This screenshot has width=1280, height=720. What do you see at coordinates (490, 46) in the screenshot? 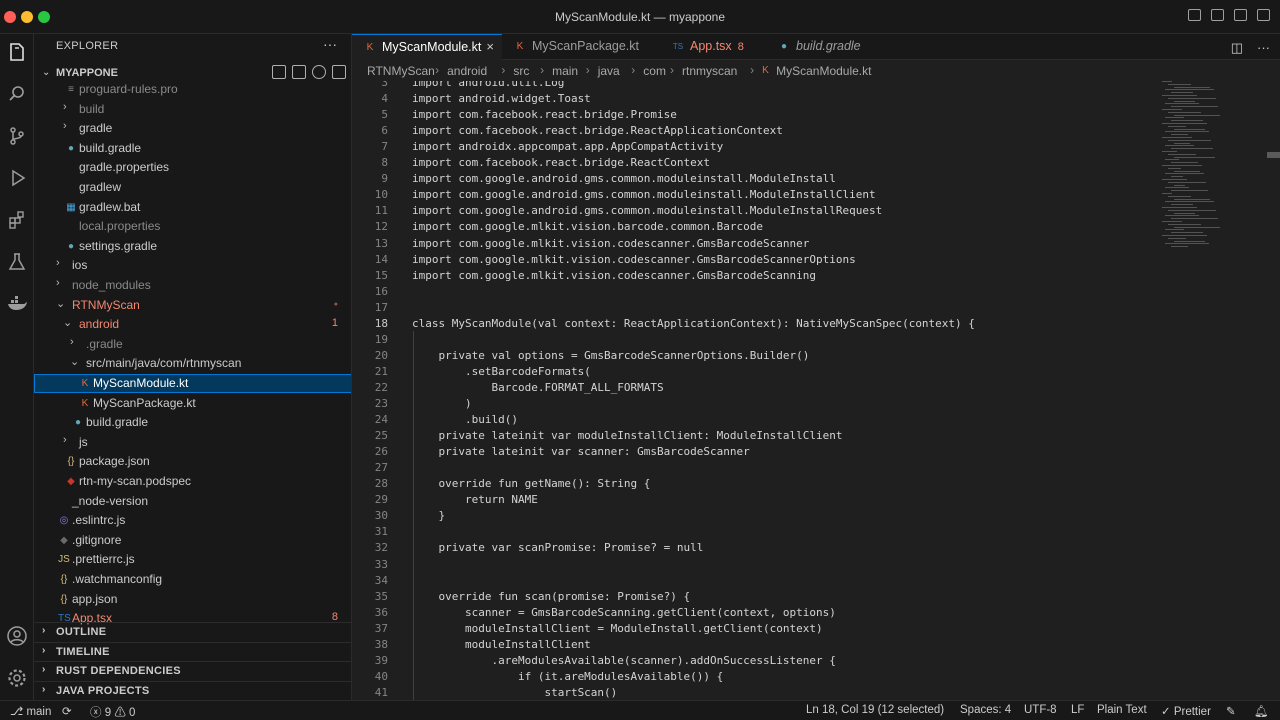
I see `close-tab-icon: ×` at bounding box center [490, 46].